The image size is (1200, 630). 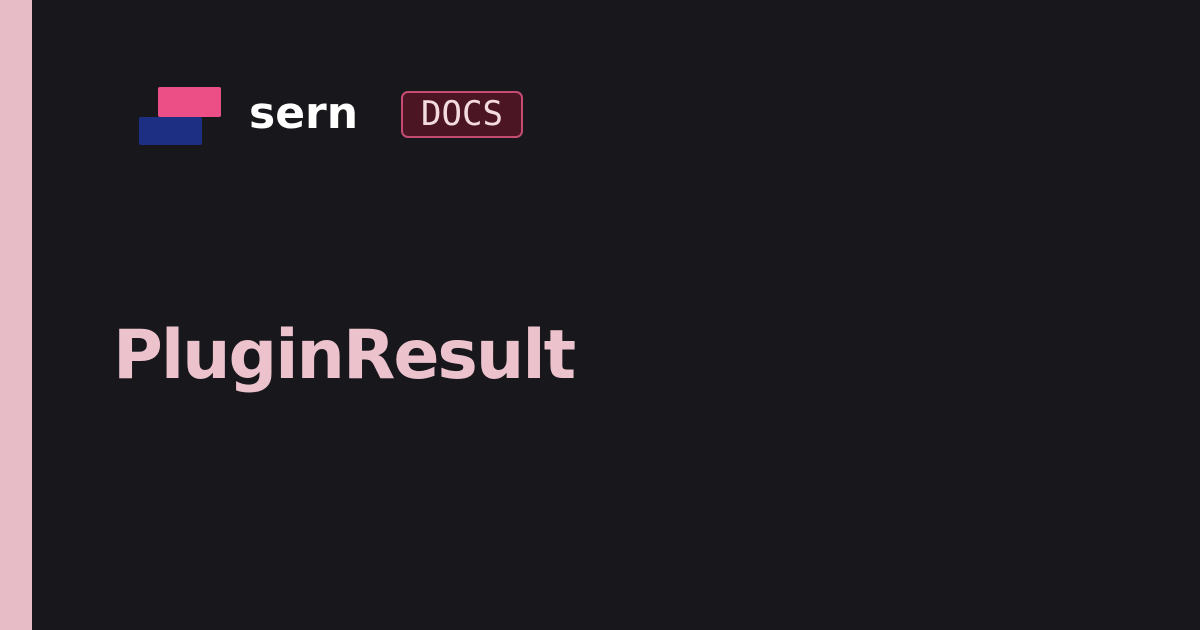 What do you see at coordinates (344, 355) in the screenshot?
I see `page-title: PluginResult` at bounding box center [344, 355].